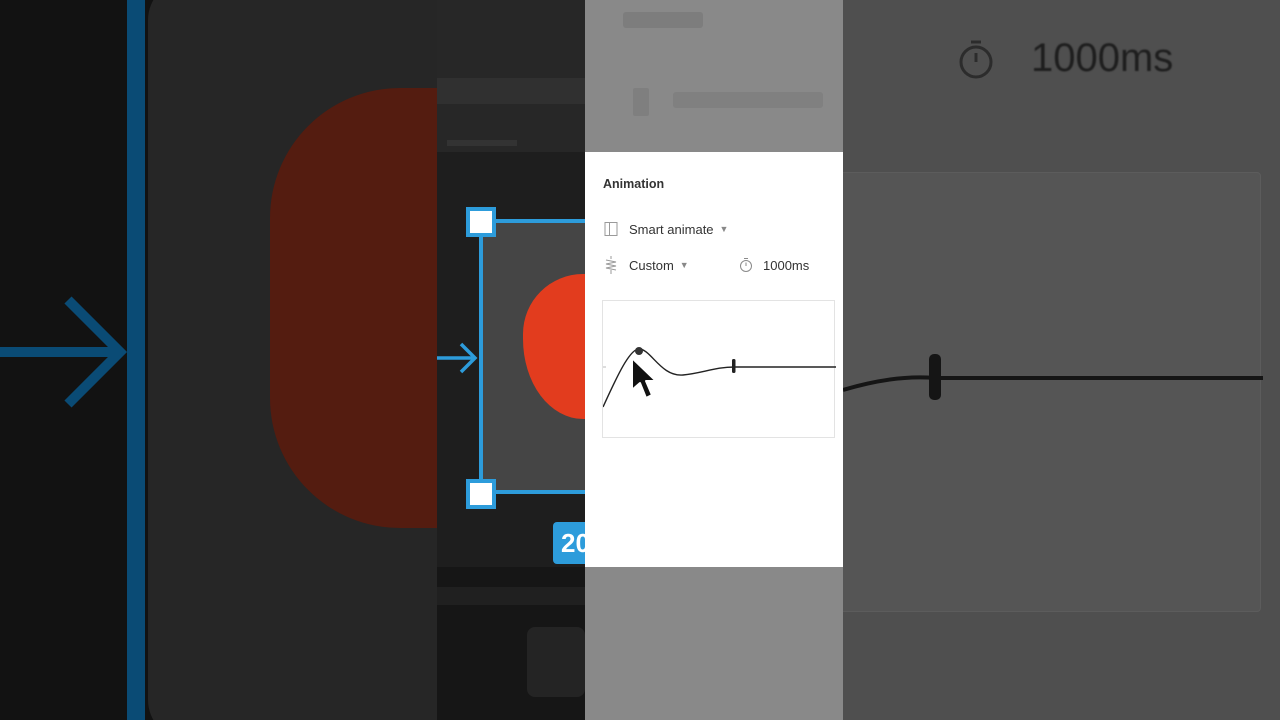 Image resolution: width=1280 pixels, height=720 pixels. Describe the element at coordinates (611, 229) in the screenshot. I see `smart-animate-icon` at that location.